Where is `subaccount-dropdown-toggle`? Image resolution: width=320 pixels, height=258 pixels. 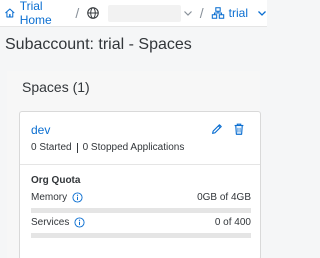
subaccount-dropdown-toggle is located at coordinates (262, 13).